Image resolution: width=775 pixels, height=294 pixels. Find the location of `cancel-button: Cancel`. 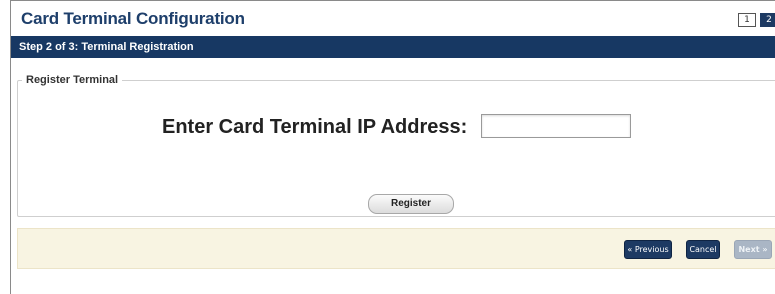

cancel-button: Cancel is located at coordinates (703, 249).